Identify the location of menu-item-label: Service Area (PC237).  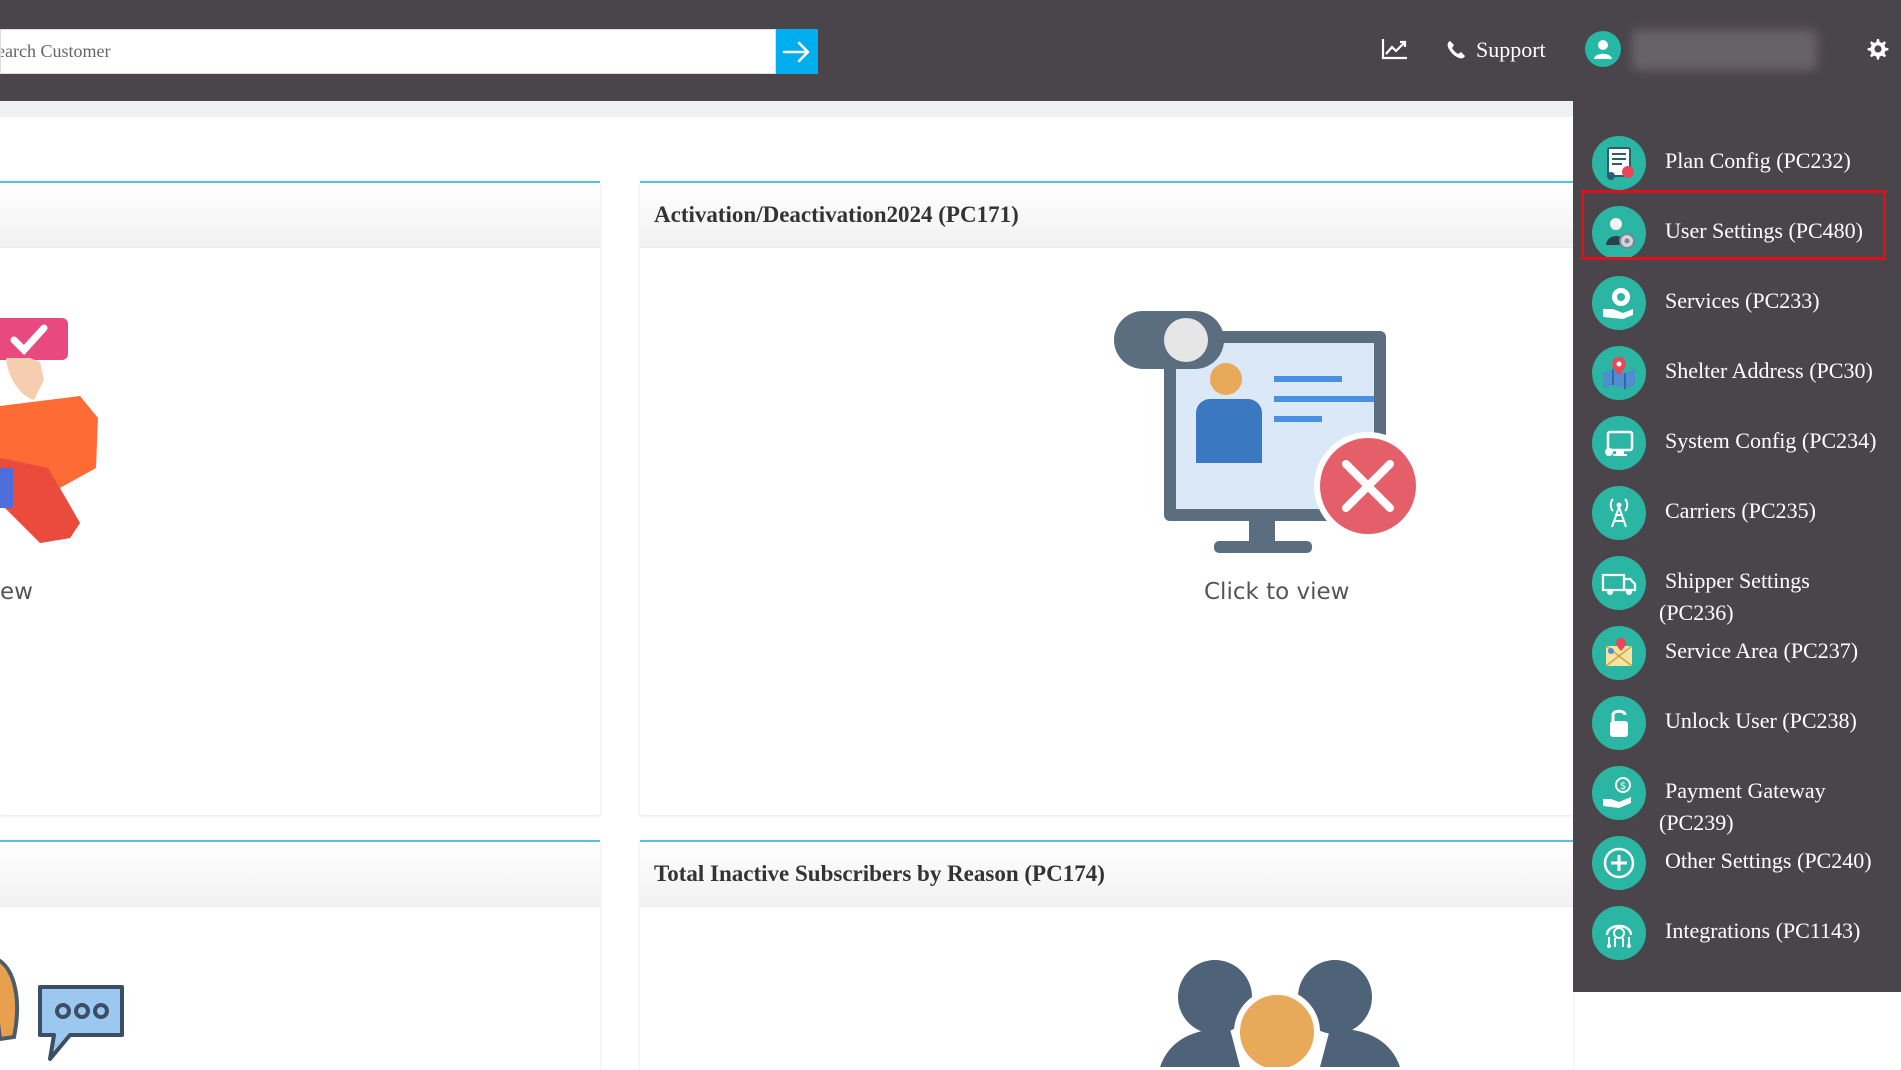
(1762, 650).